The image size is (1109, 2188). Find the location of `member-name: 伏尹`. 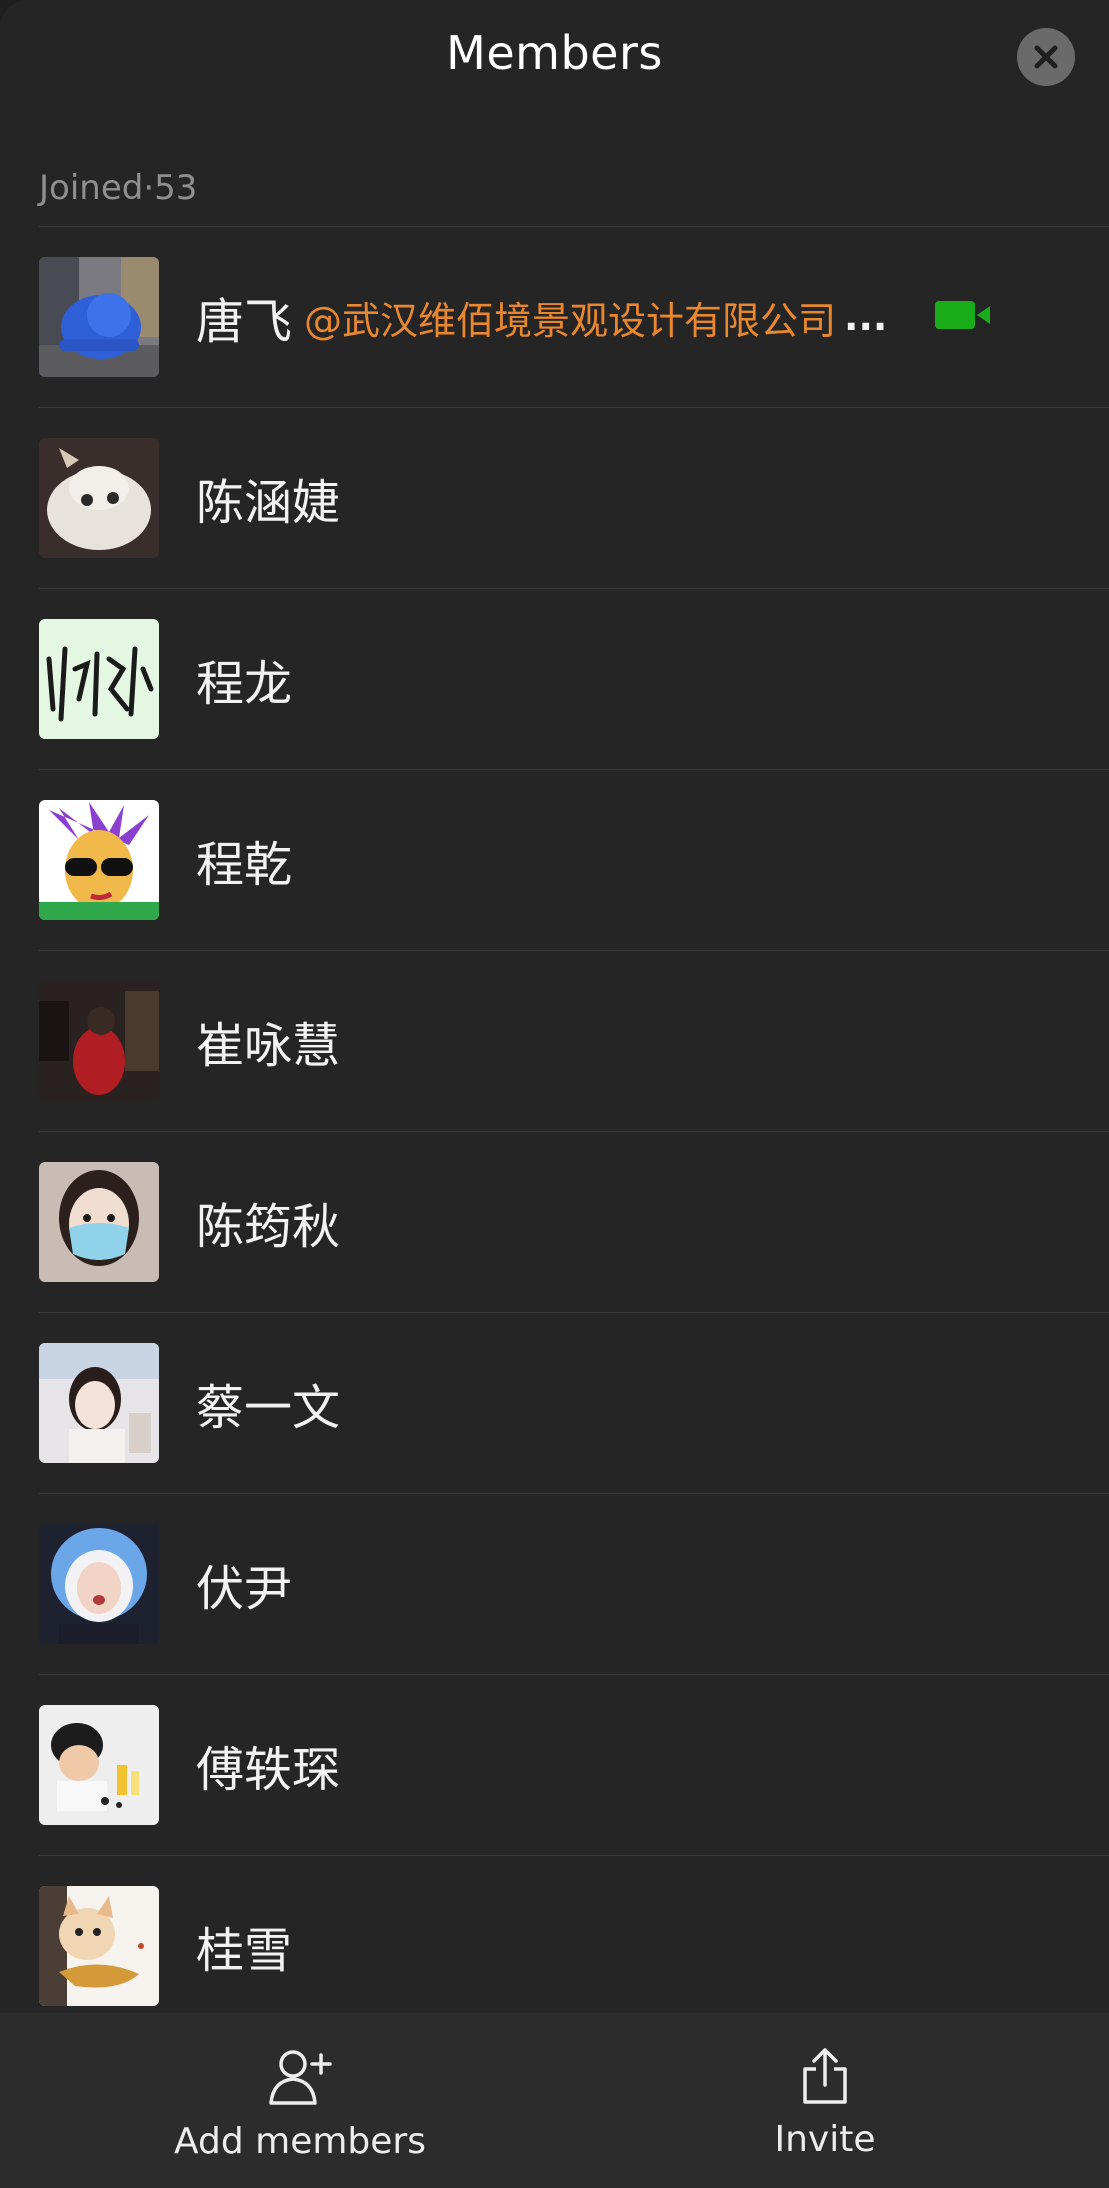

member-name: 伏尹 is located at coordinates (244, 1589).